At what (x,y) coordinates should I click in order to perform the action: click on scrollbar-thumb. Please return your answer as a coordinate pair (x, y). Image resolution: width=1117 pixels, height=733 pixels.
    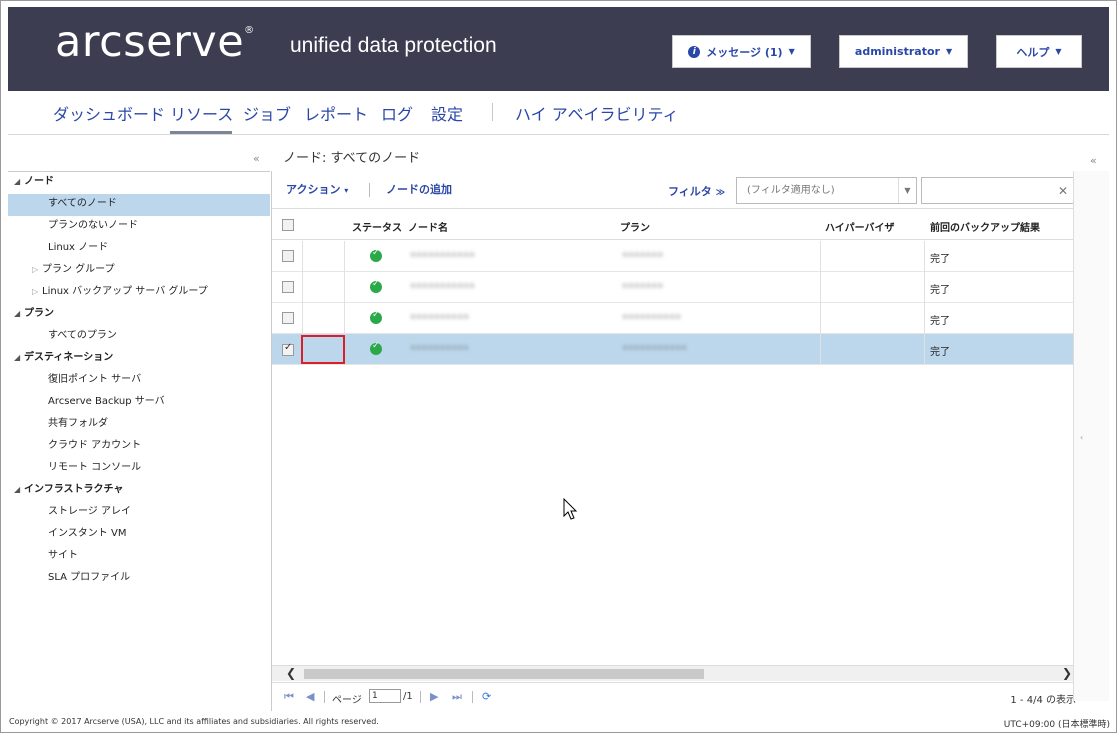
    Looking at the image, I should click on (504, 674).